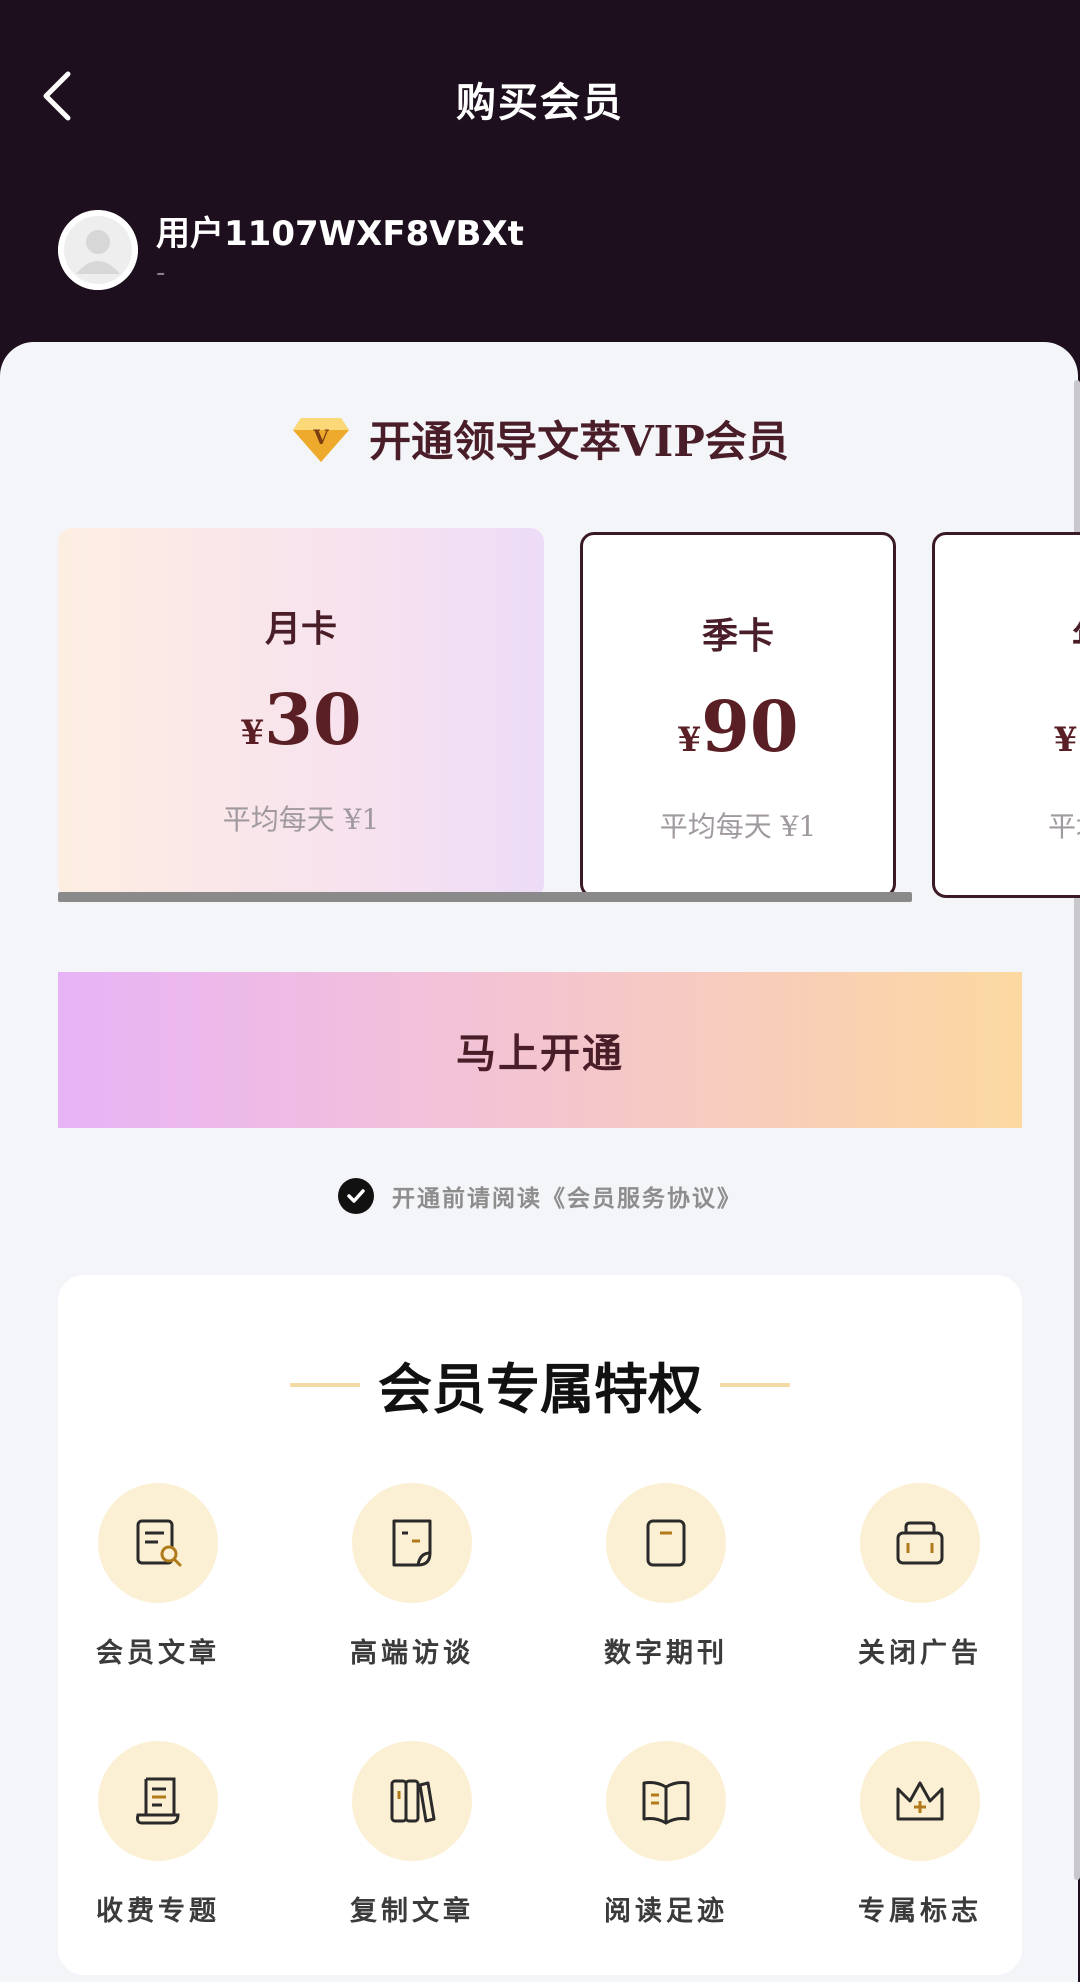 Image resolution: width=1080 pixels, height=1982 pixels. What do you see at coordinates (300, 629) in the screenshot?
I see `plan-name: 月卡` at bounding box center [300, 629].